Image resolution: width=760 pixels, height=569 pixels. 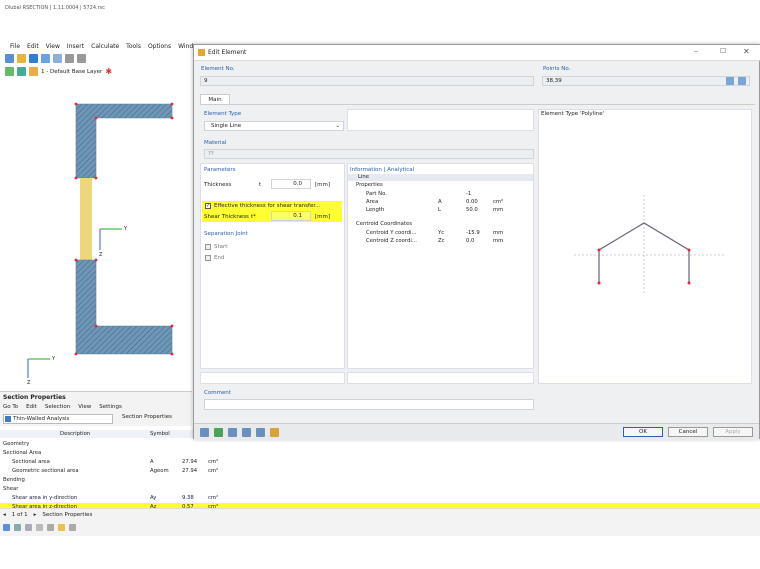 I want to click on print-icon, so click(x=45, y=58).